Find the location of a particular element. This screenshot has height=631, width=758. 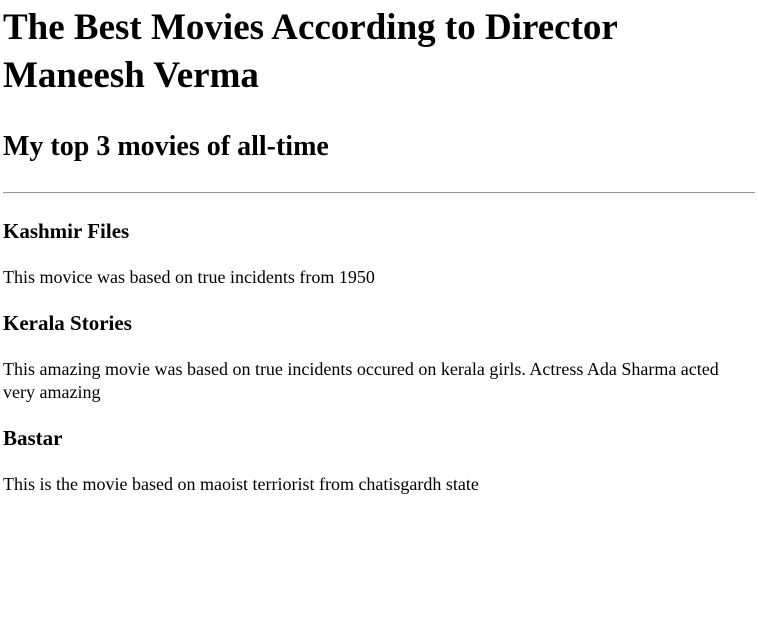

movie-title: Kashmir Files is located at coordinates (66, 231).